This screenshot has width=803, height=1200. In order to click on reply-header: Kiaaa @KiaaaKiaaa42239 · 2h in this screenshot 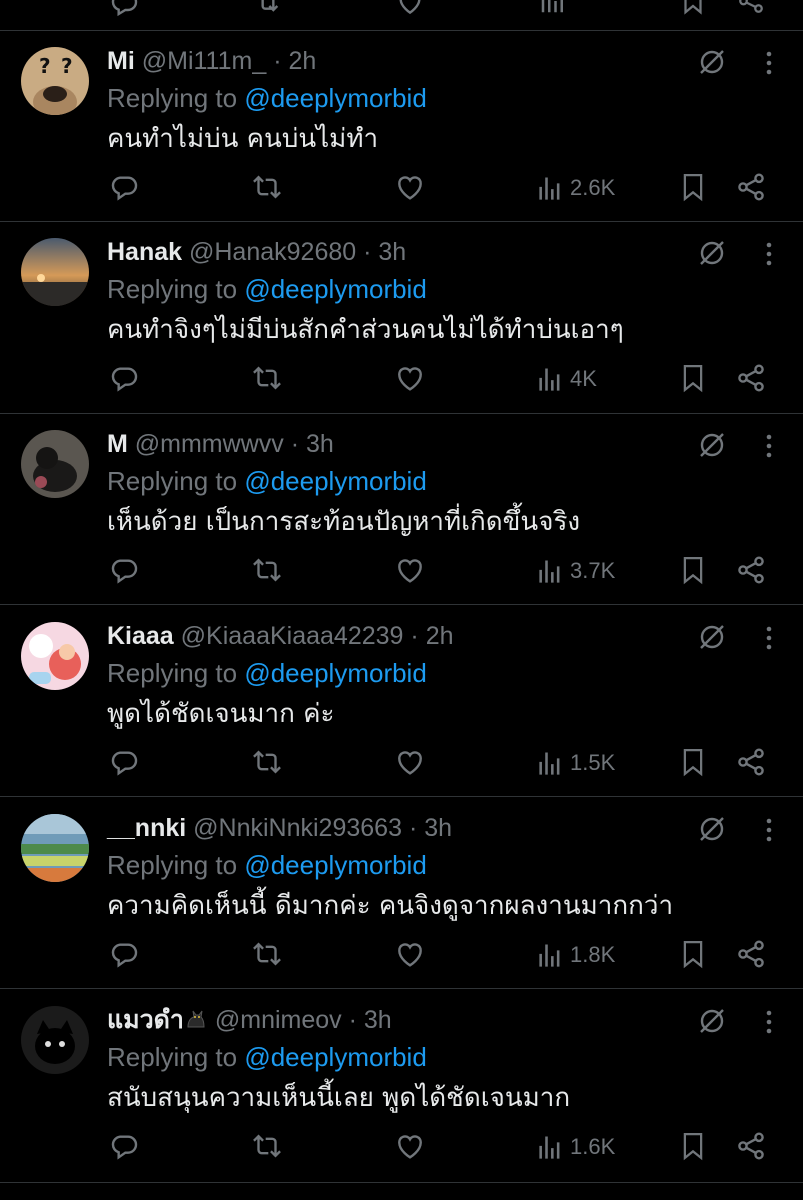, I will do `click(280, 636)`.